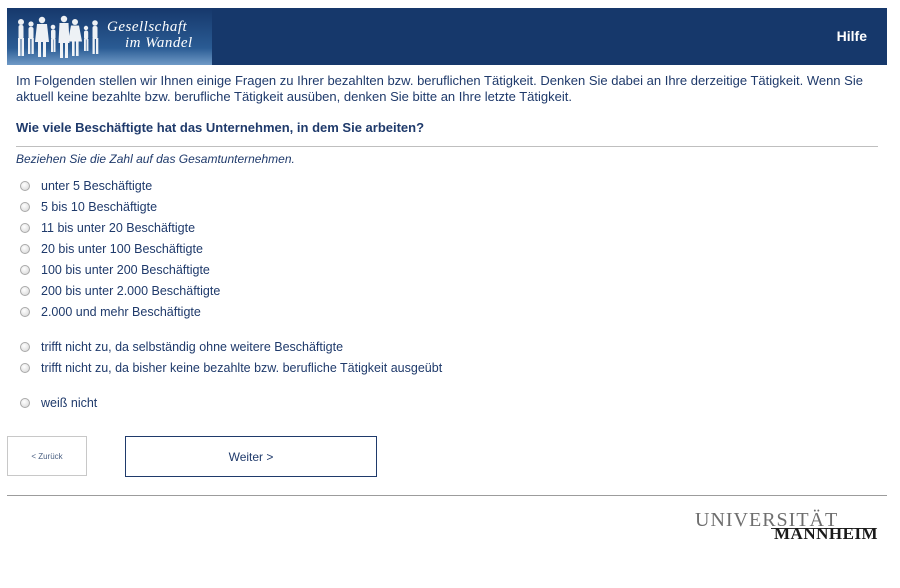 This screenshot has width=900, height=588. I want to click on answer-option-1: unter 5 Beschäftigte, so click(86, 186).